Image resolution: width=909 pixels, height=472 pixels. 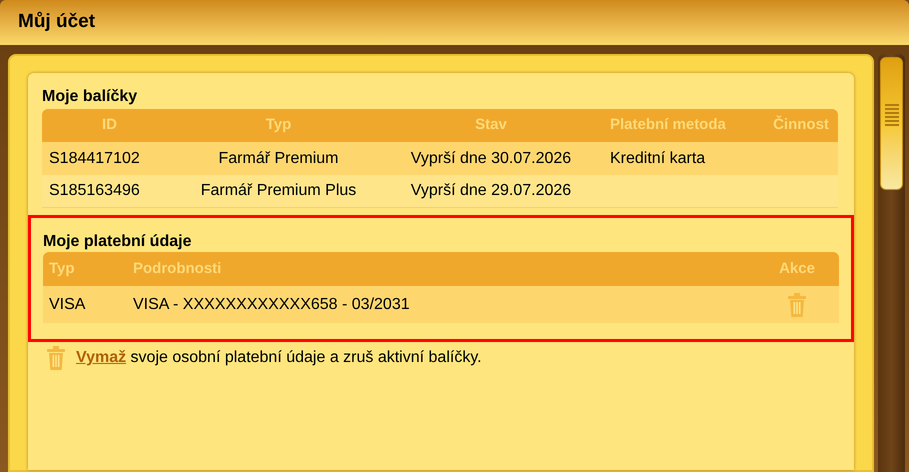 I want to click on column-header: Podrobnosti, so click(x=177, y=268).